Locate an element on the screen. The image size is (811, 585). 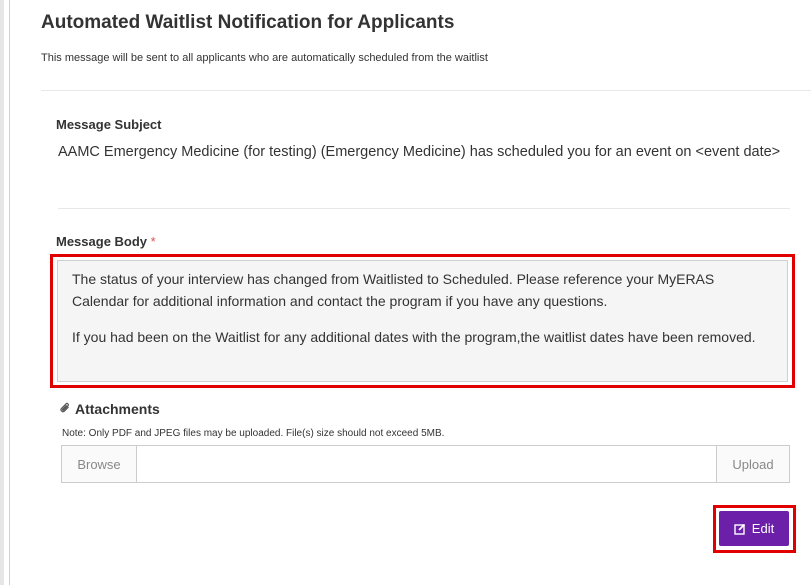
attachments-label-text: Attachments is located at coordinates (117, 409).